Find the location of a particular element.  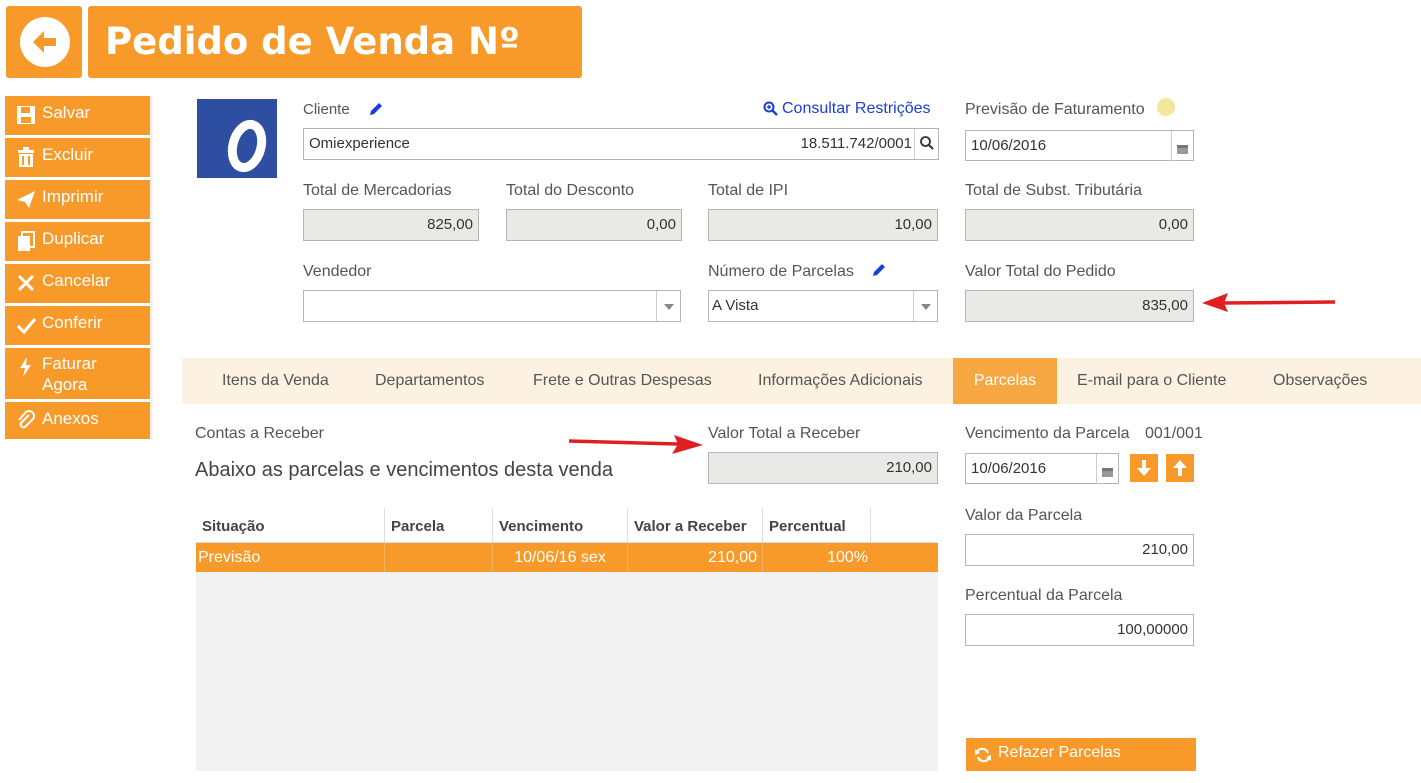

edit-cliente-pencil-icon is located at coordinates (376, 109).